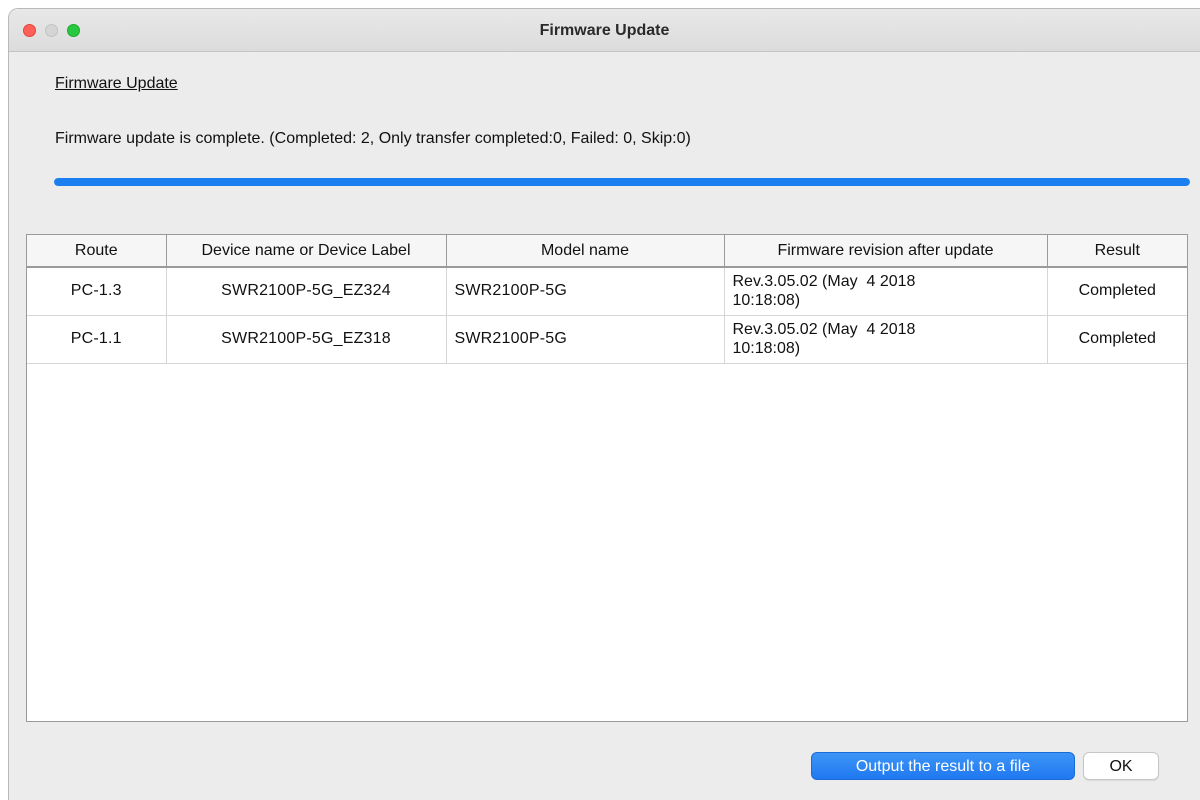  I want to click on column-header-firmware: Firmware revision after update, so click(886, 251).